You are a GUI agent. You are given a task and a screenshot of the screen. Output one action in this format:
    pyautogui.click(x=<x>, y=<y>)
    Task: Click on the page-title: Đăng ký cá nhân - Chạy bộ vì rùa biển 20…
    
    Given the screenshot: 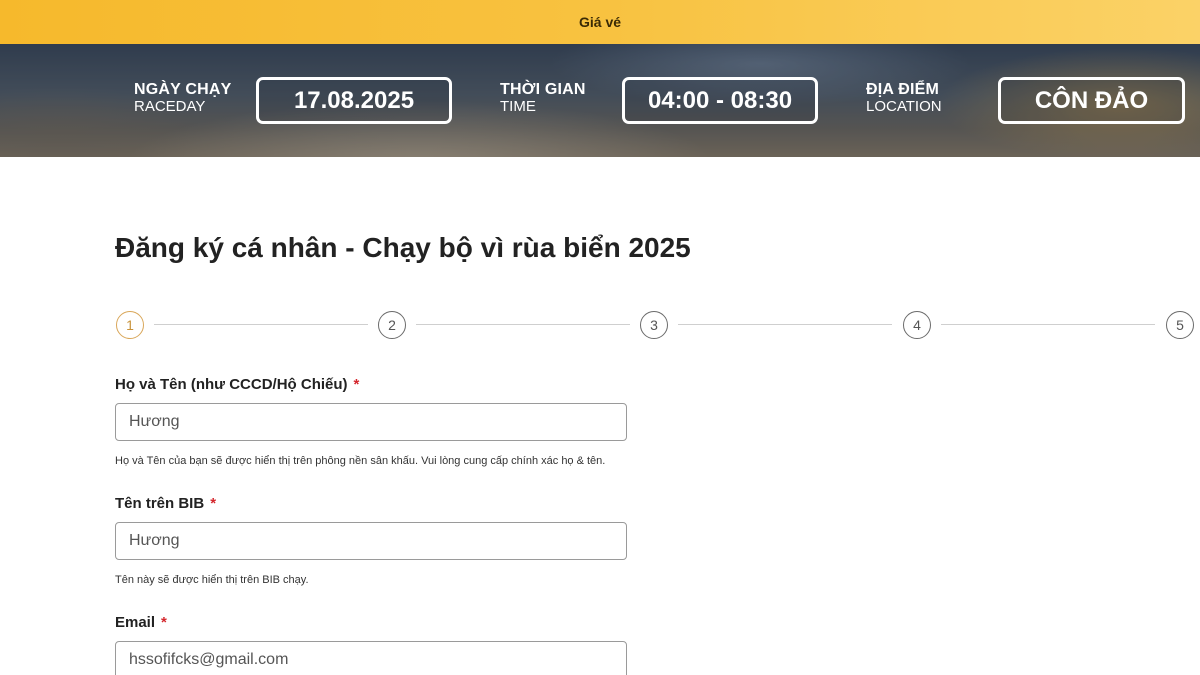 What is the action you would take?
    pyautogui.click(x=403, y=247)
    